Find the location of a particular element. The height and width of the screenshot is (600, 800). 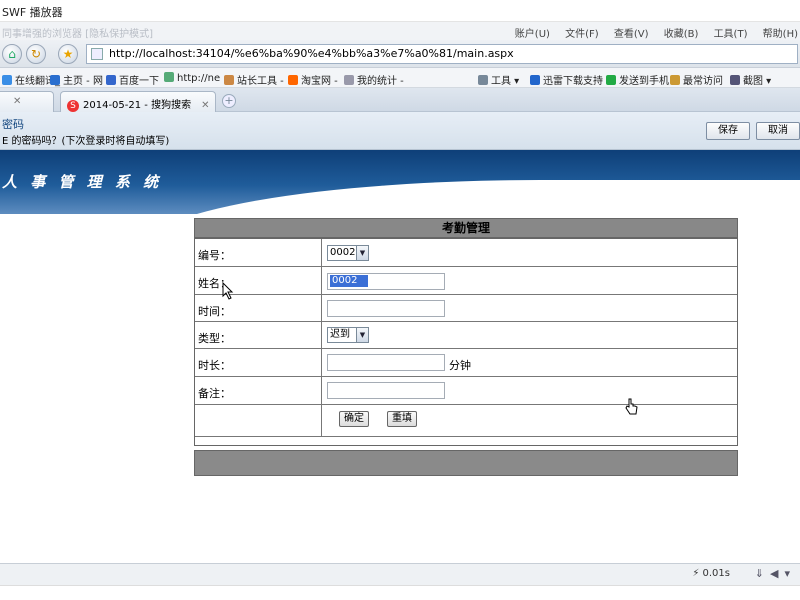

speaker-icon: ◀ is located at coordinates (777, 573).